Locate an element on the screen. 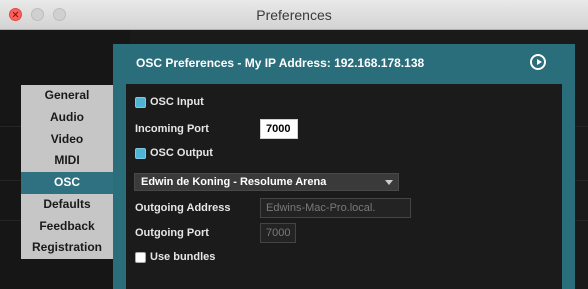 This screenshot has height=289, width=588. output-target-dropdown: Edwin de Koning - Resolume Arena is located at coordinates (266, 182).